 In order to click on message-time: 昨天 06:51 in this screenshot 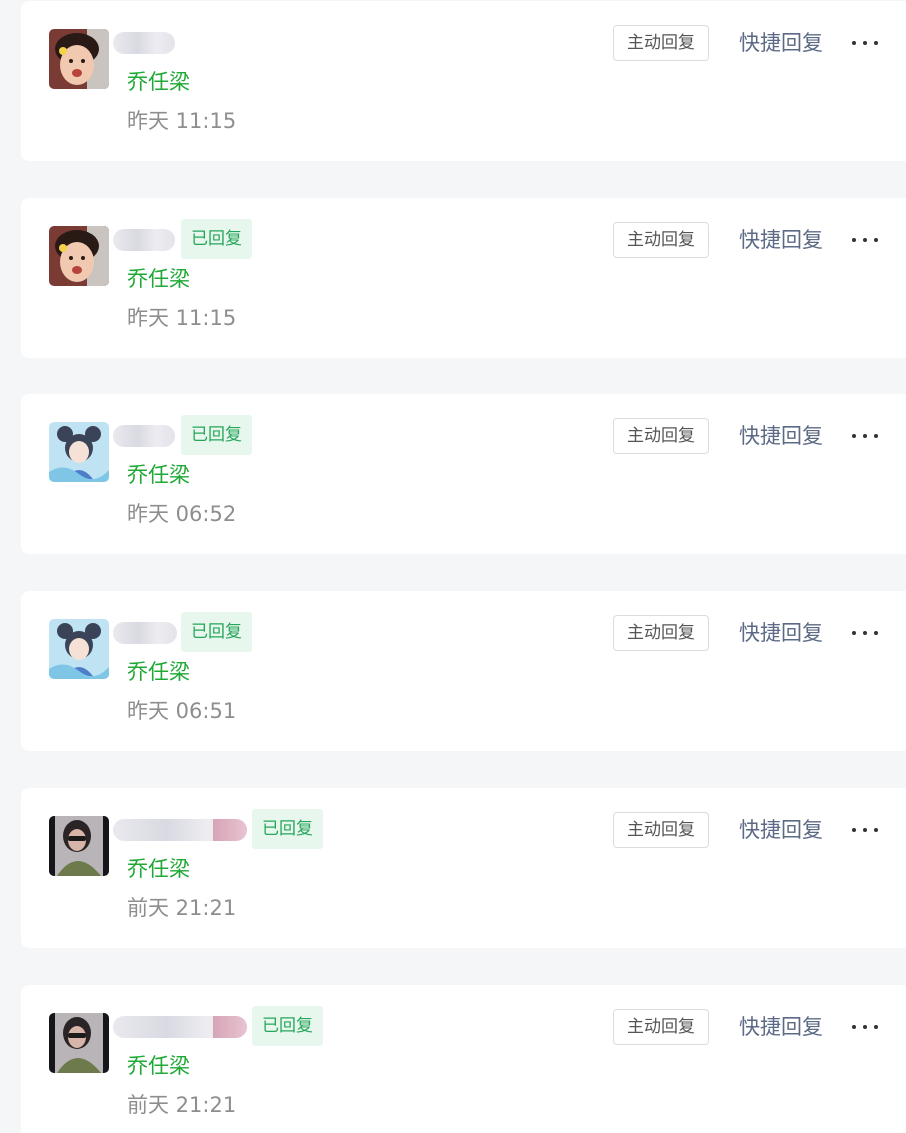, I will do `click(182, 711)`.